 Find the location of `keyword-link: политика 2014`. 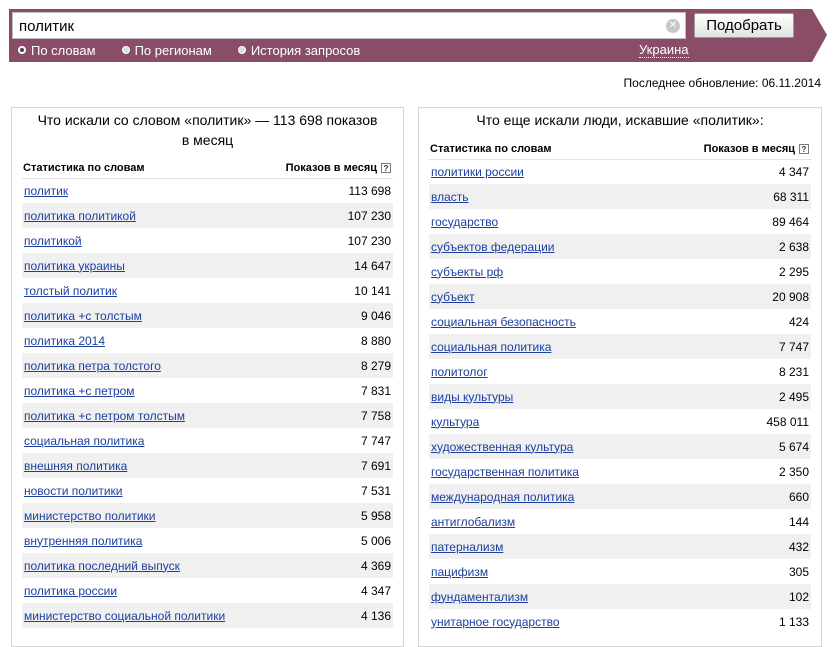

keyword-link: политика 2014 is located at coordinates (64, 341).